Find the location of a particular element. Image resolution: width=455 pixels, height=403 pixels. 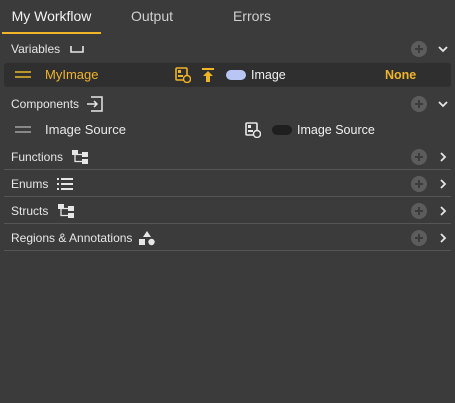

add-function-button is located at coordinates (419, 157).